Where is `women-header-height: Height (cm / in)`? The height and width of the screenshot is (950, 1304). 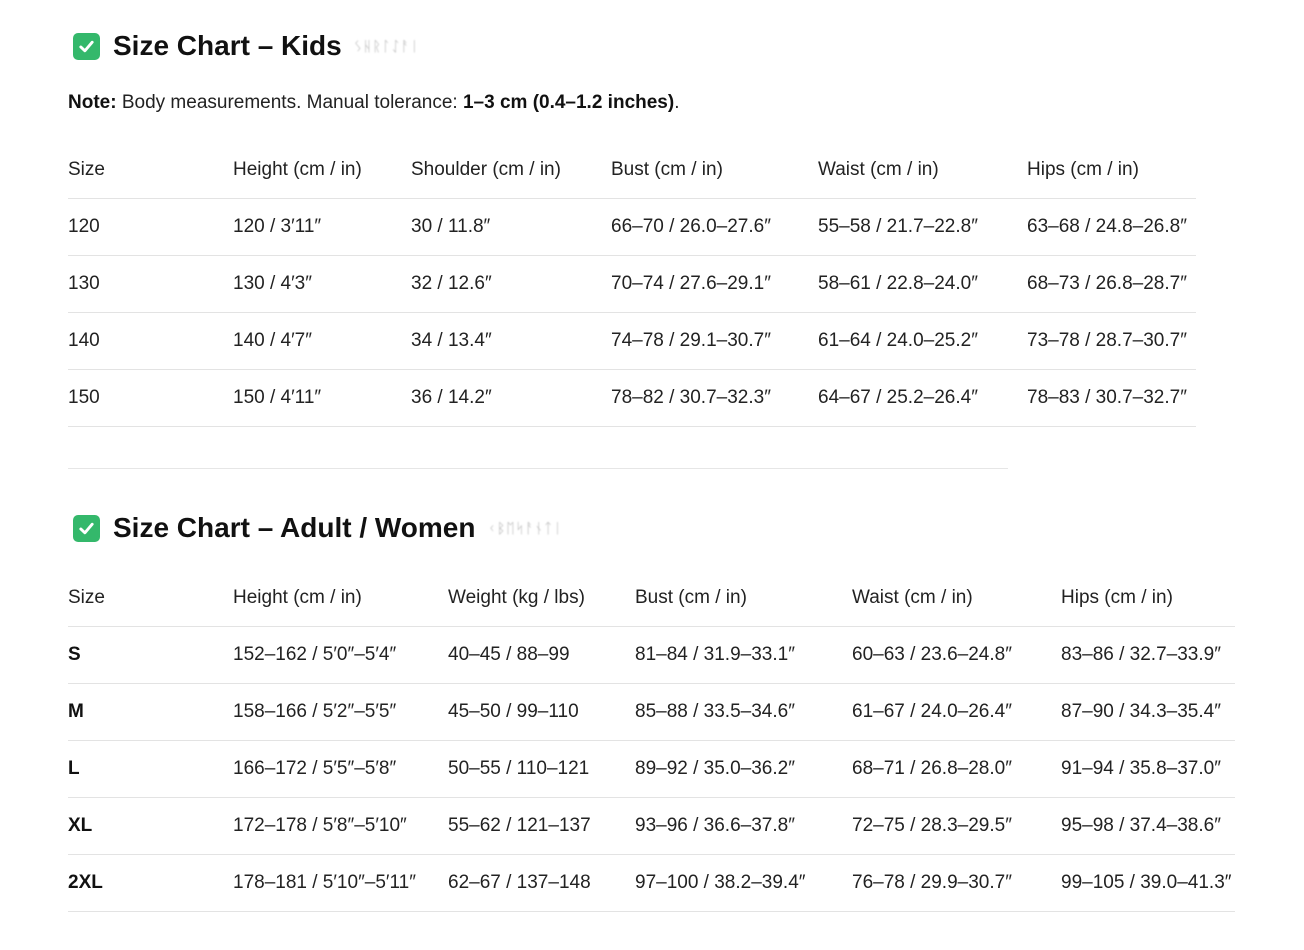
women-header-height: Height (cm / in) is located at coordinates (297, 597).